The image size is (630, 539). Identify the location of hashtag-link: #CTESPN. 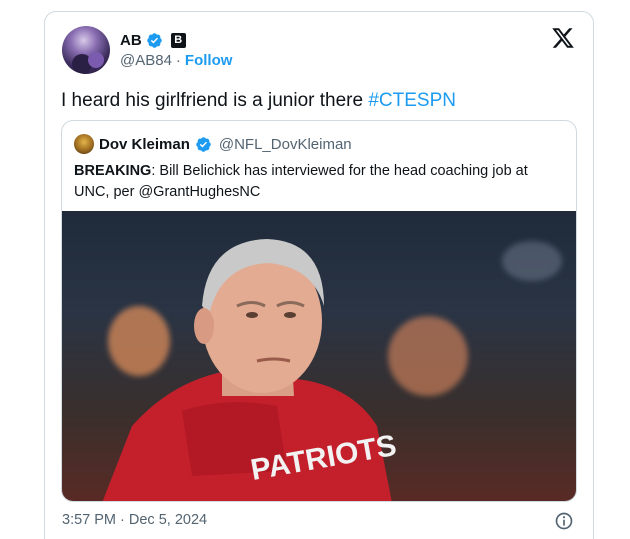
(412, 100).